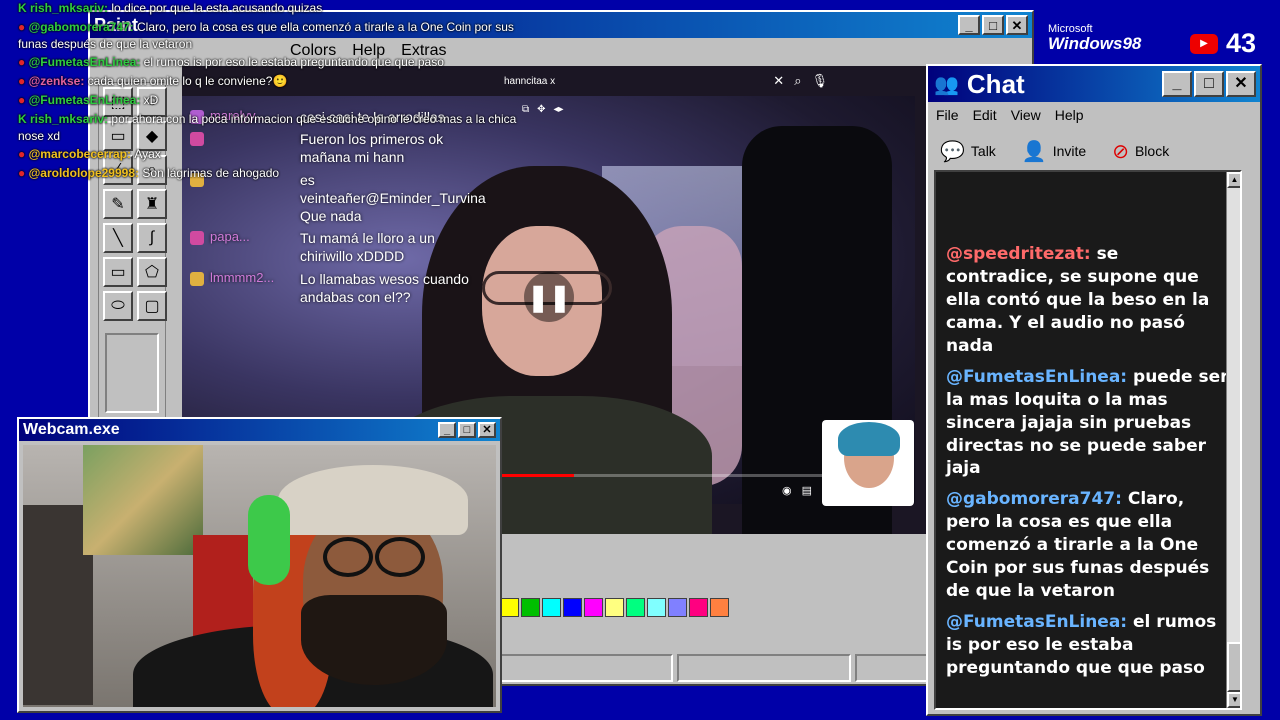 This screenshot has width=1280, height=720. Describe the element at coordinates (152, 204) in the screenshot. I see `brush-tool-icon: ♜` at that location.